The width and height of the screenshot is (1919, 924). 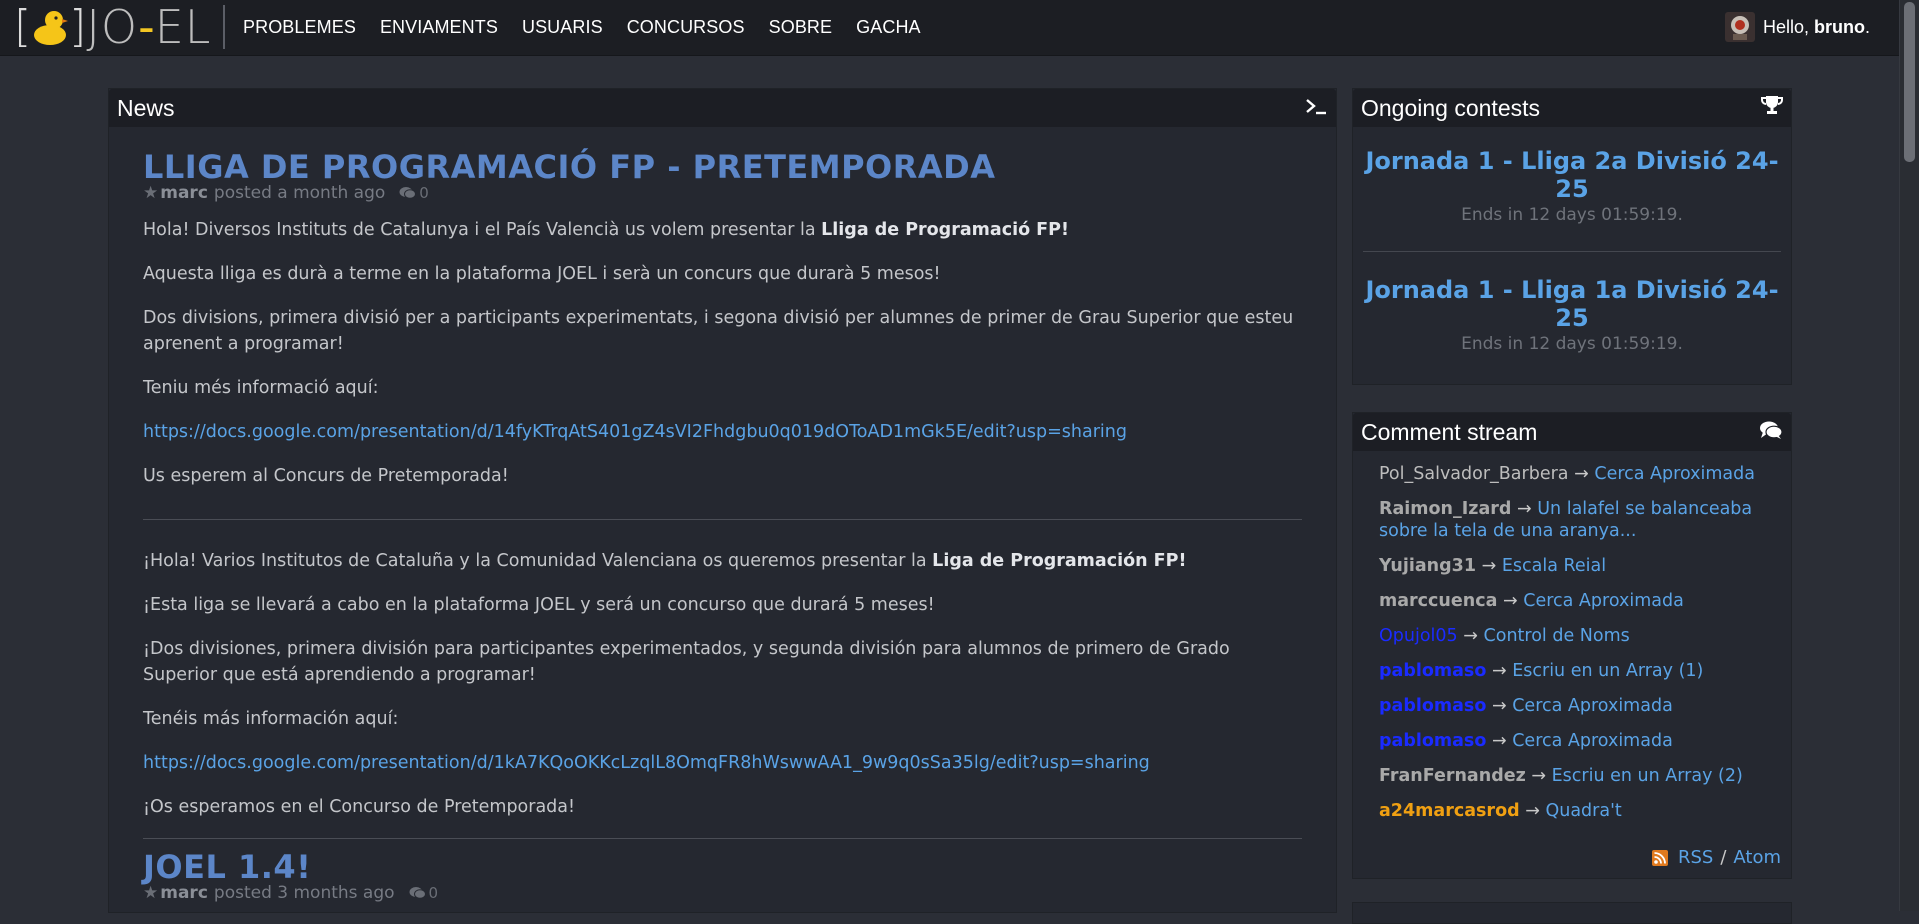 What do you see at coordinates (23, 26) in the screenshot?
I see `logo-bracket-left: [` at bounding box center [23, 26].